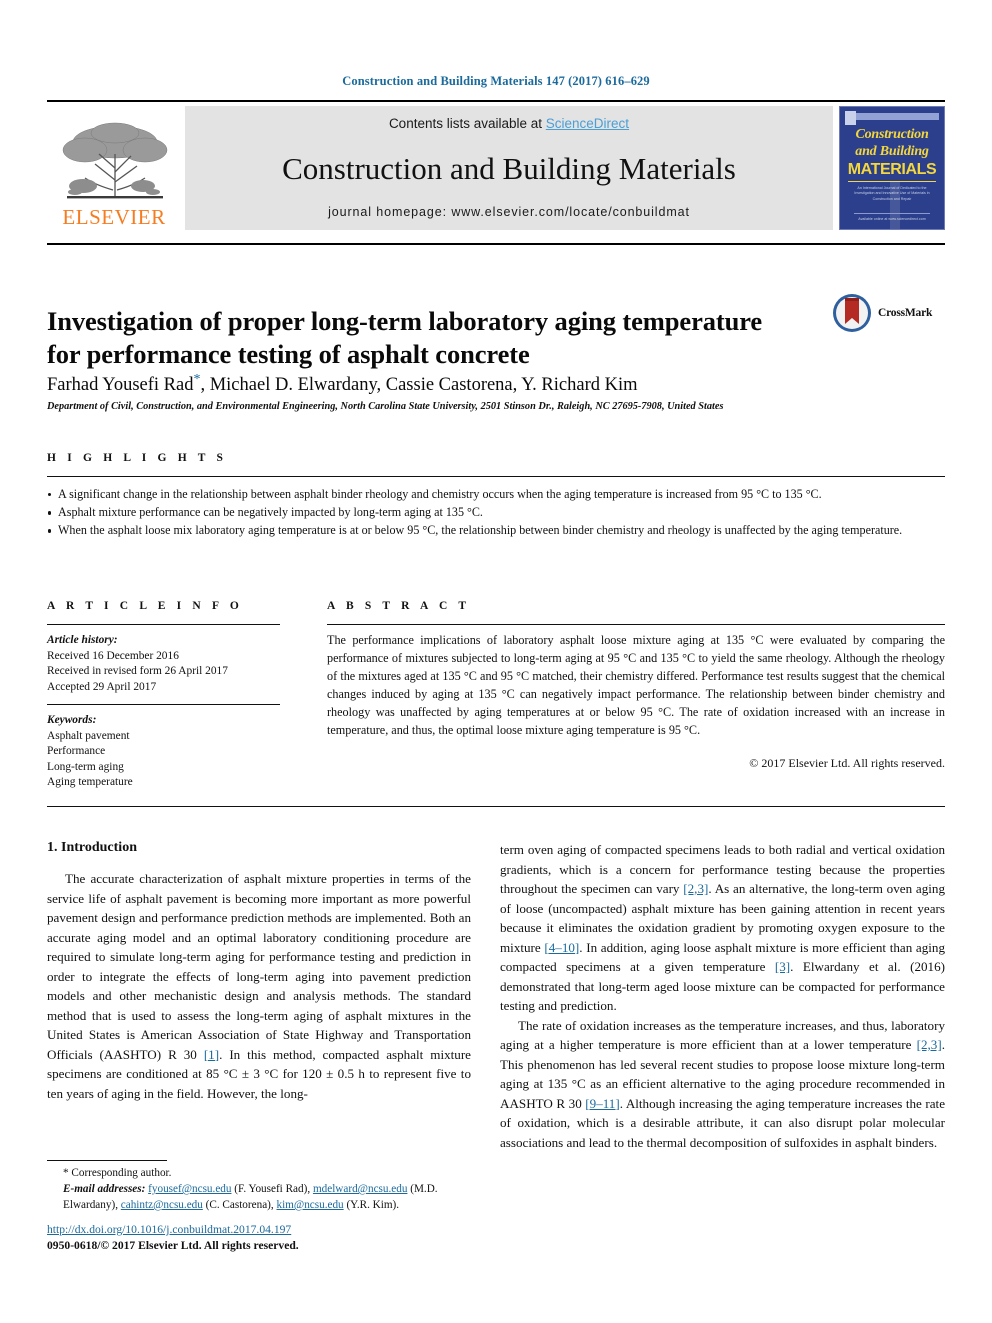  I want to click on elsevier-tree-icon, so click(115, 160).